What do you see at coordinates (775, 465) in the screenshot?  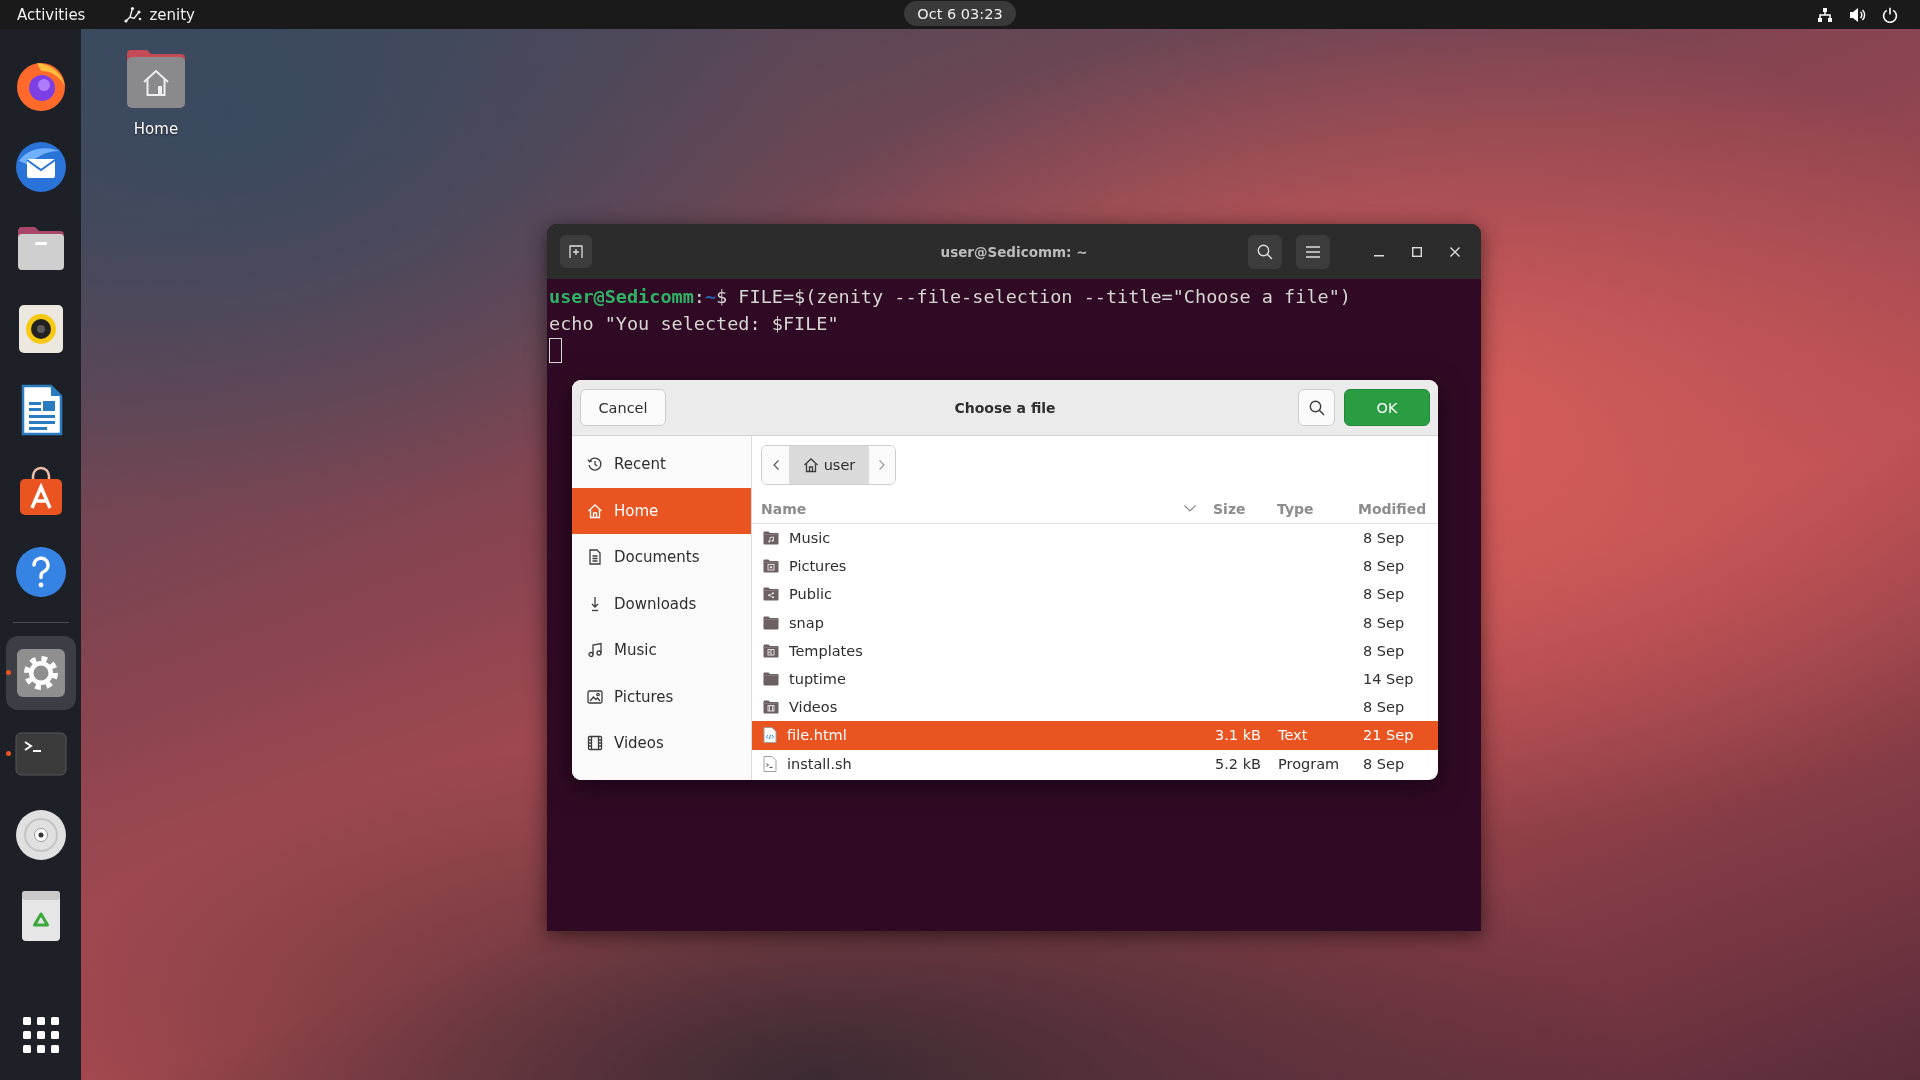 I see `chevron-left-icon` at bounding box center [775, 465].